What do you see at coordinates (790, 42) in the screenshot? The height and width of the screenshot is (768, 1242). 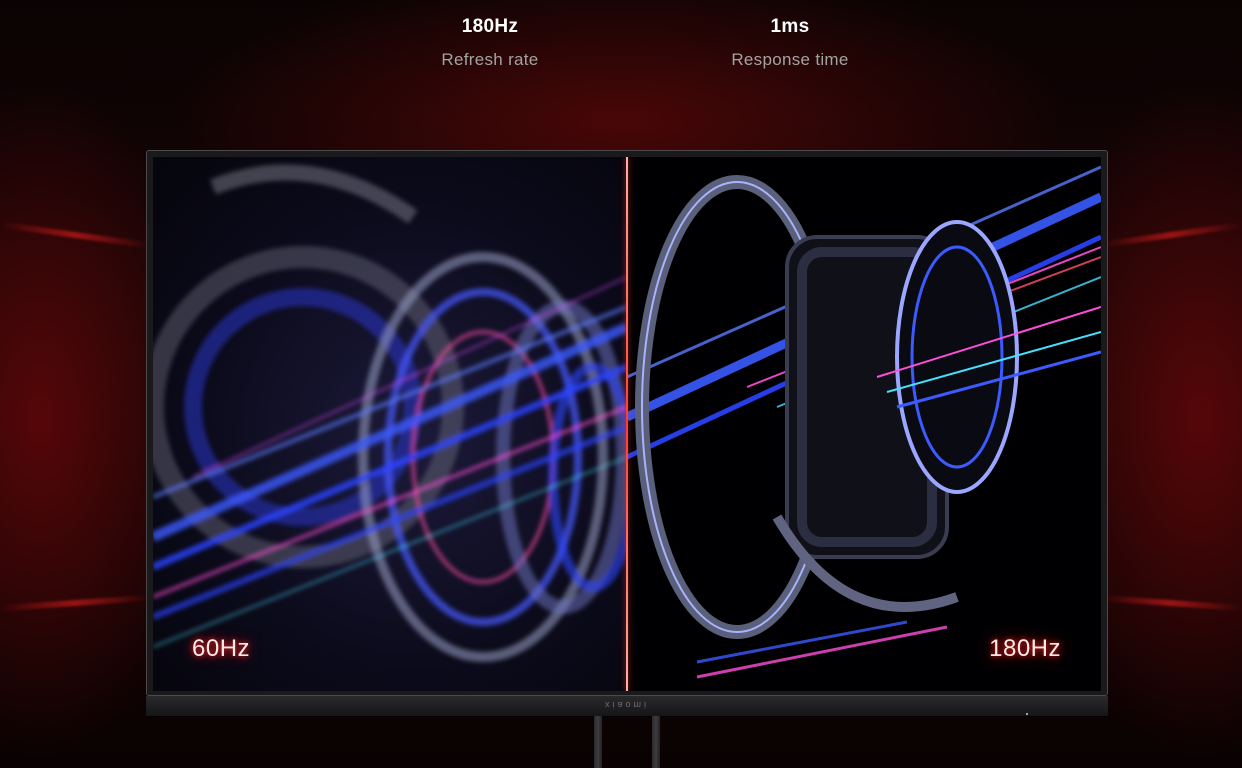 I see `spec-response-time: 1ms Response time` at bounding box center [790, 42].